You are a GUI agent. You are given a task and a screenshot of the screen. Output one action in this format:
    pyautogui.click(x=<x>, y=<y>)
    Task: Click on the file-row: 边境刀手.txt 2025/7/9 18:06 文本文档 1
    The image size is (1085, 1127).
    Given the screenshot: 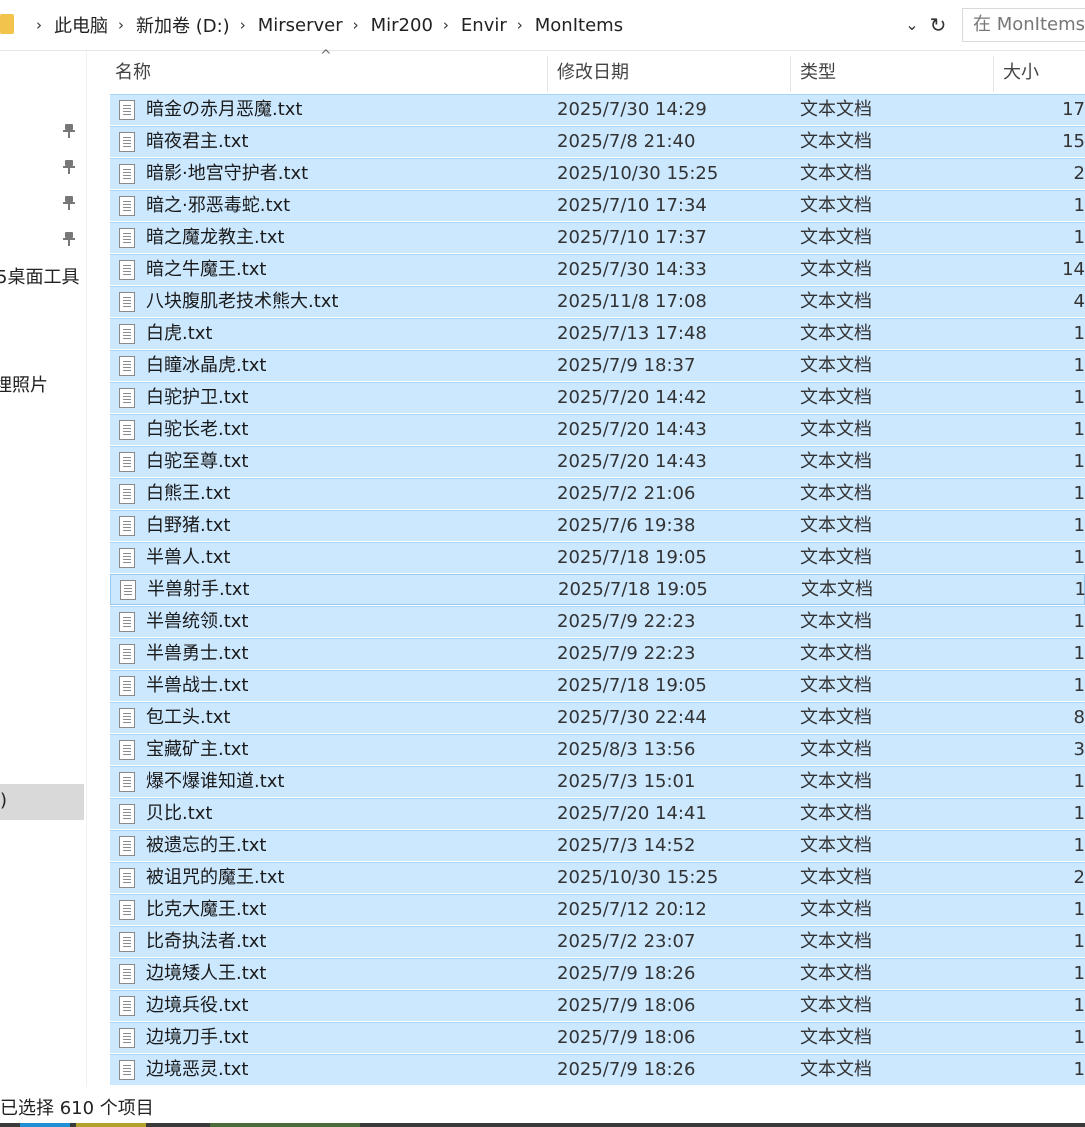 What is the action you would take?
    pyautogui.click(x=597, y=1037)
    